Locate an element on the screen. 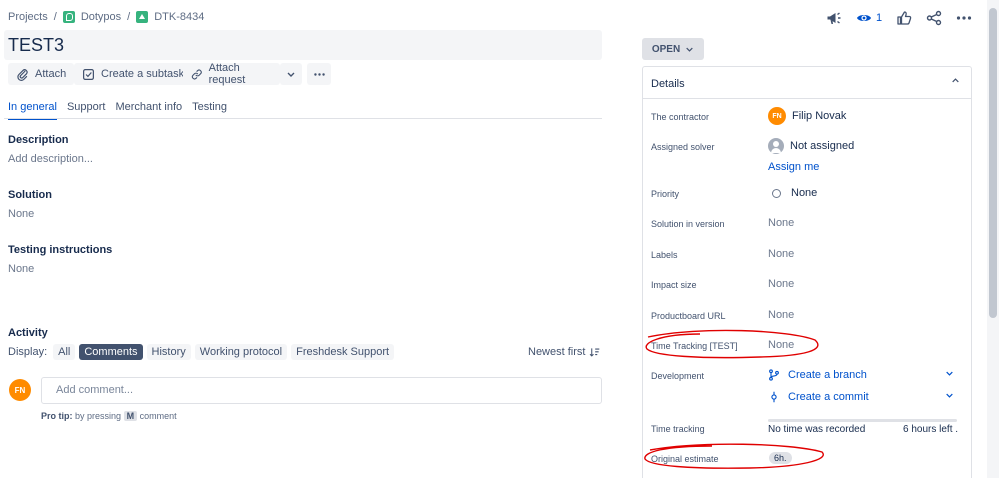  shortcut-key: M is located at coordinates (130, 416).